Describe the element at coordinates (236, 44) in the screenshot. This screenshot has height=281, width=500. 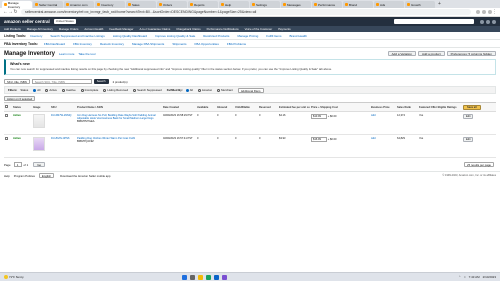
I see `fba-tool-link: FBA Problems` at that location.